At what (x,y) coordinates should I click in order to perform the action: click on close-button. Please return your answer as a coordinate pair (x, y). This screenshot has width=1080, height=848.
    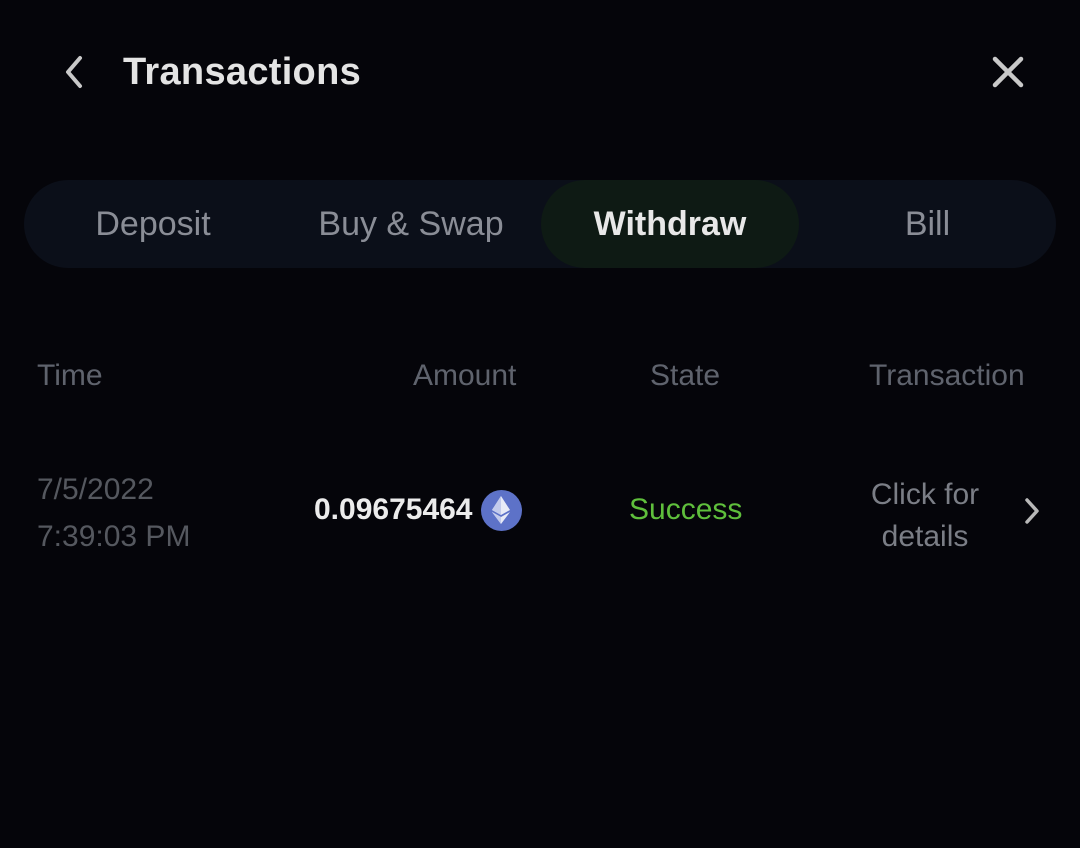
    Looking at the image, I should click on (1008, 72).